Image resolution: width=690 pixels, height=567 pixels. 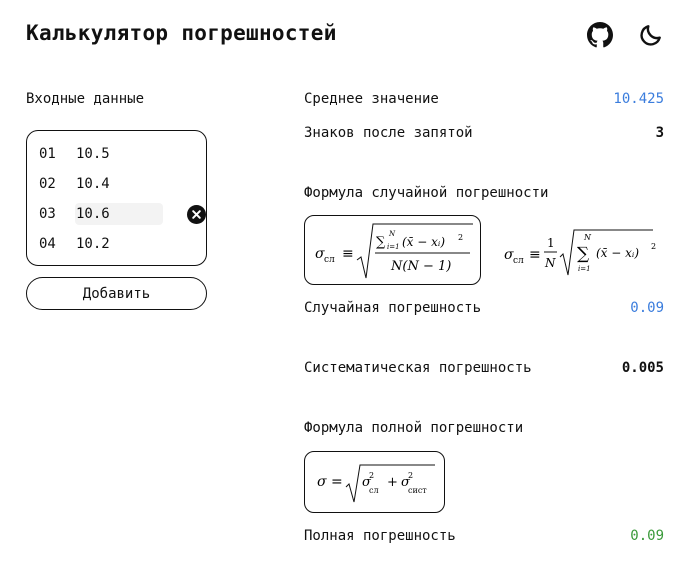 What do you see at coordinates (119, 244) in the screenshot?
I see `value-input: 10.2` at bounding box center [119, 244].